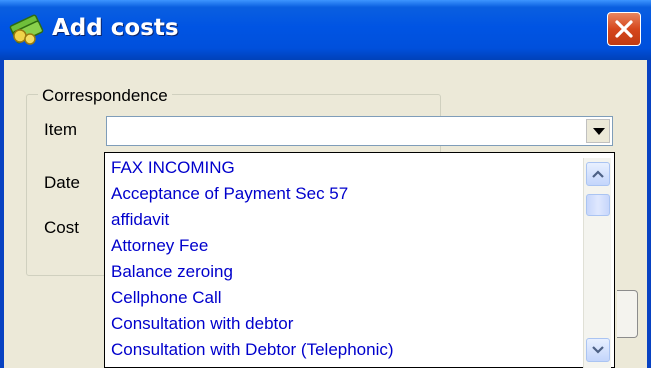 The image size is (651, 368). I want to click on window-border-right, so click(649, 214).